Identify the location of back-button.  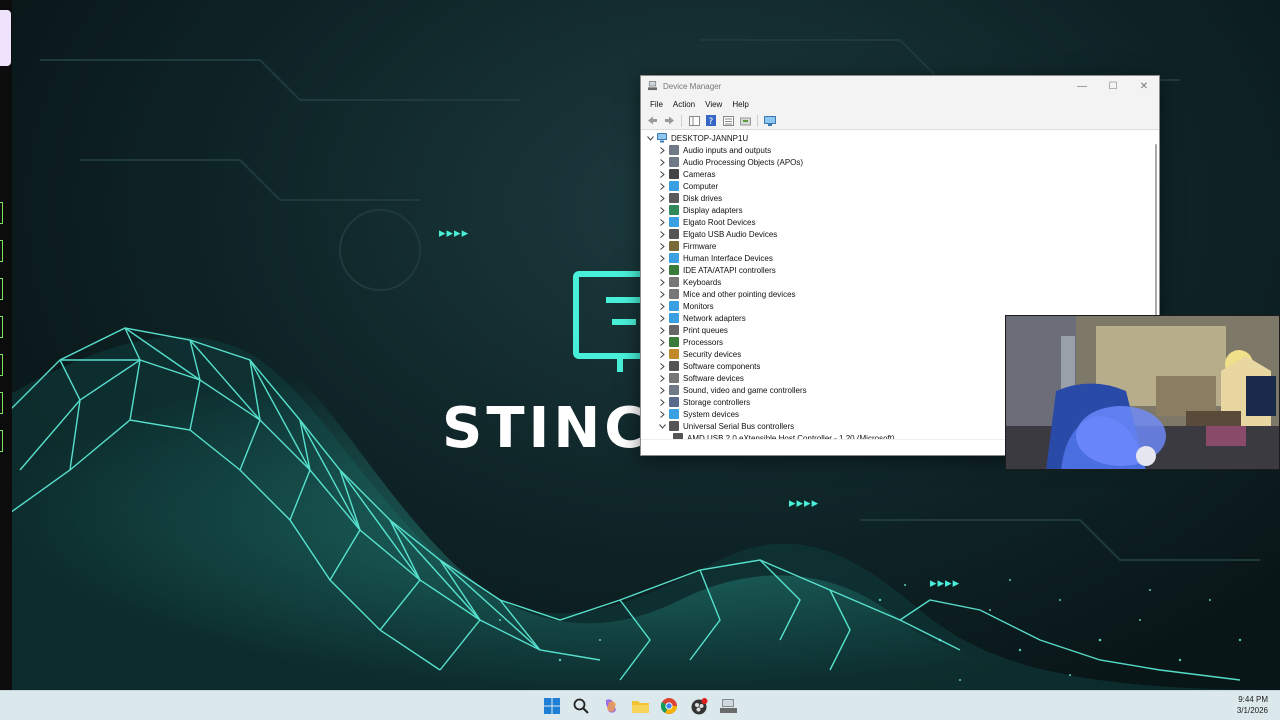
(652, 120).